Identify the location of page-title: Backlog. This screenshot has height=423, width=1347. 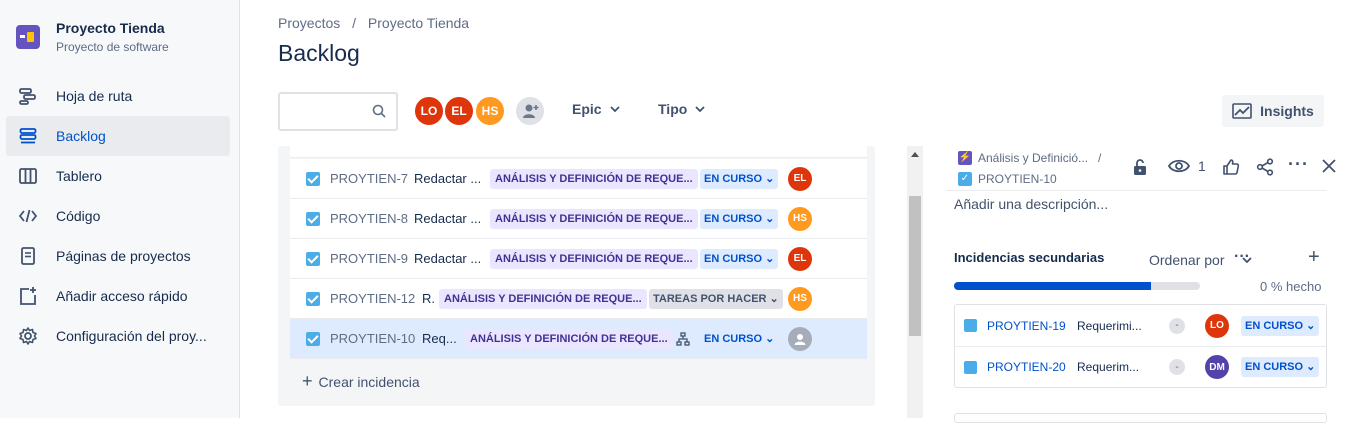
(319, 53).